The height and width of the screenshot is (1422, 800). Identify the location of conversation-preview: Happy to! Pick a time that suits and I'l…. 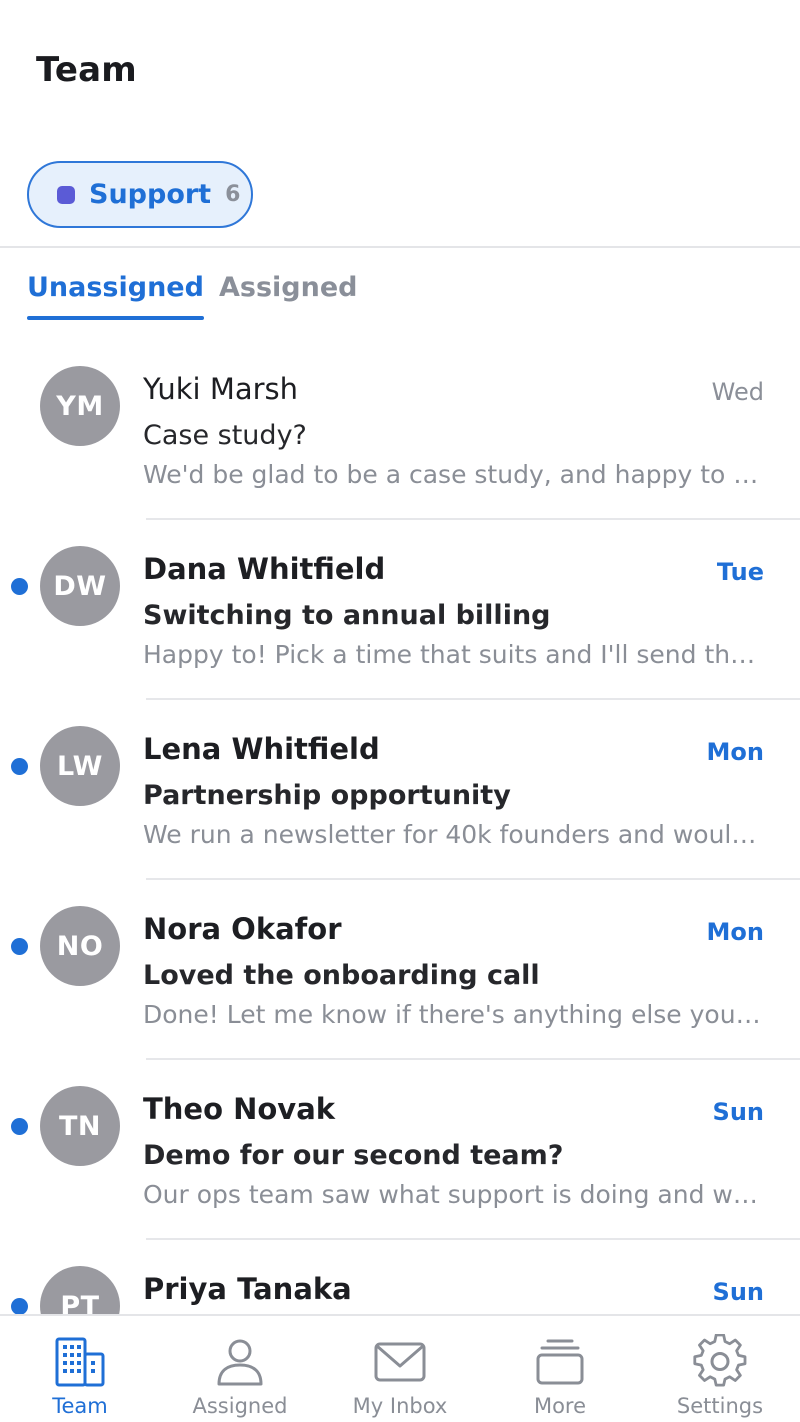
(454, 654).